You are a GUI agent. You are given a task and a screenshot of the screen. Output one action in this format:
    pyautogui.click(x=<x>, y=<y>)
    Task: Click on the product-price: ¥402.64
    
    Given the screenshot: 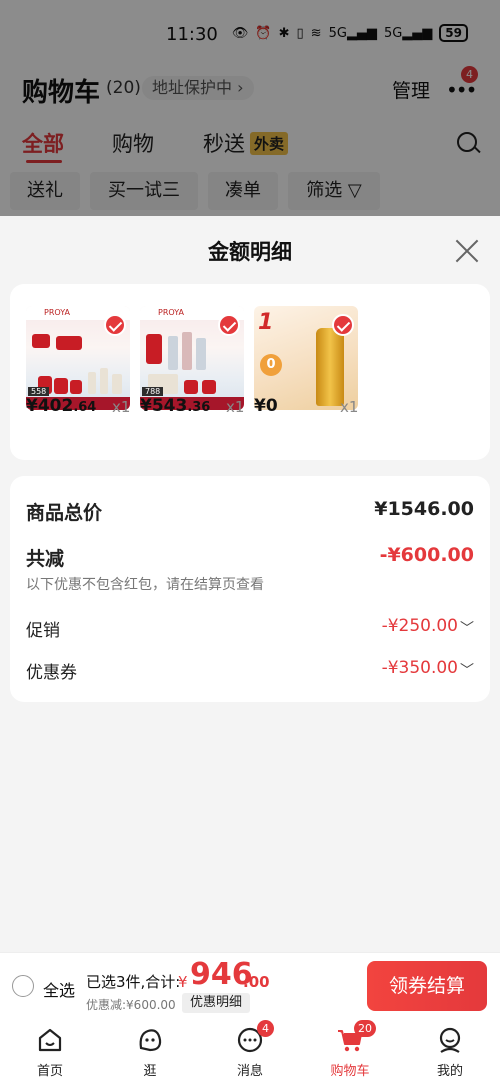 What is the action you would take?
    pyautogui.click(x=61, y=406)
    